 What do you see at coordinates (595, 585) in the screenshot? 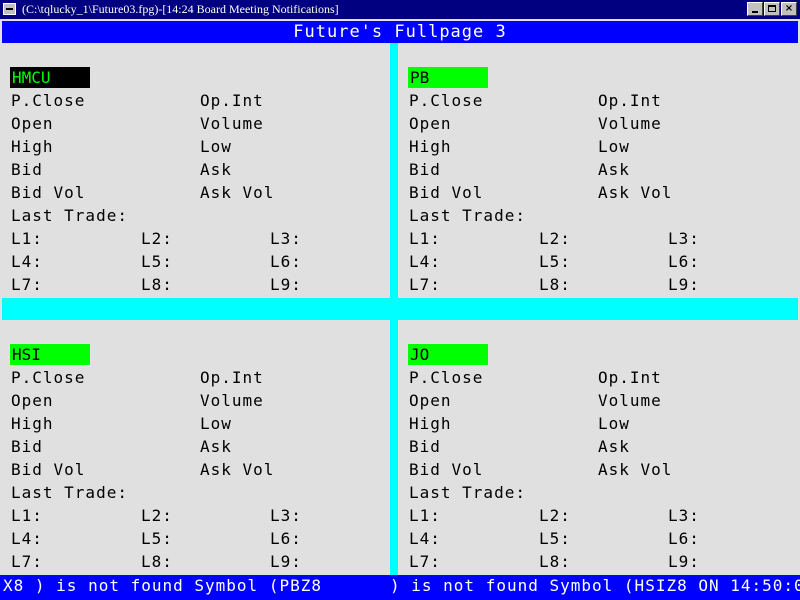
I see `status-message-right: ) is not found Symbol (HSIZ8 ON 14:50:01` at bounding box center [595, 585].